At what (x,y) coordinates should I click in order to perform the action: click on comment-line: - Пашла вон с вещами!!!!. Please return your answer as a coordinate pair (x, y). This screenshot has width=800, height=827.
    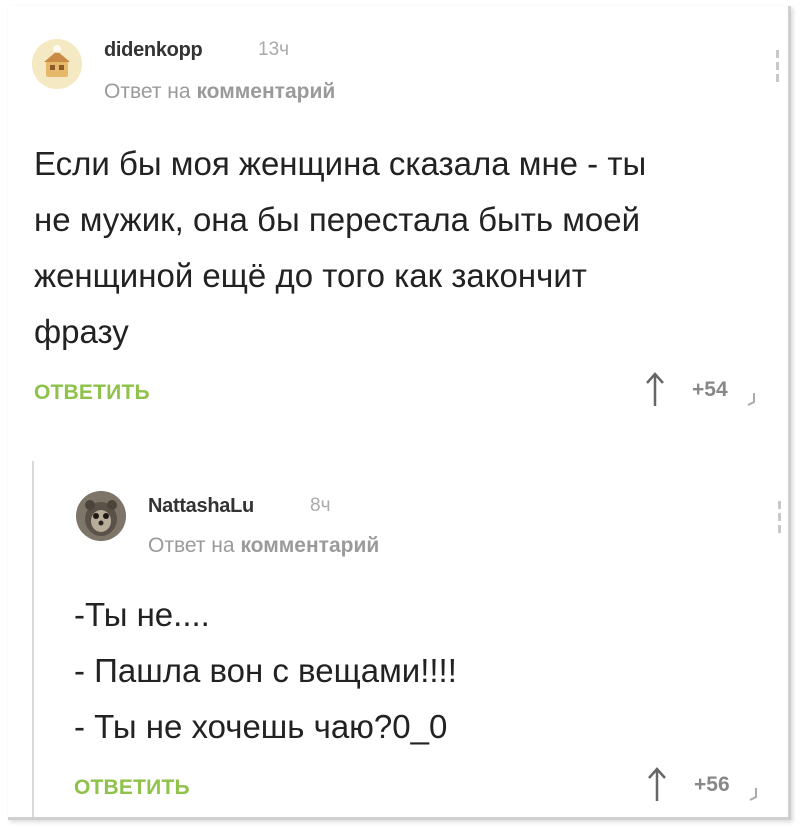
    Looking at the image, I should click on (265, 670).